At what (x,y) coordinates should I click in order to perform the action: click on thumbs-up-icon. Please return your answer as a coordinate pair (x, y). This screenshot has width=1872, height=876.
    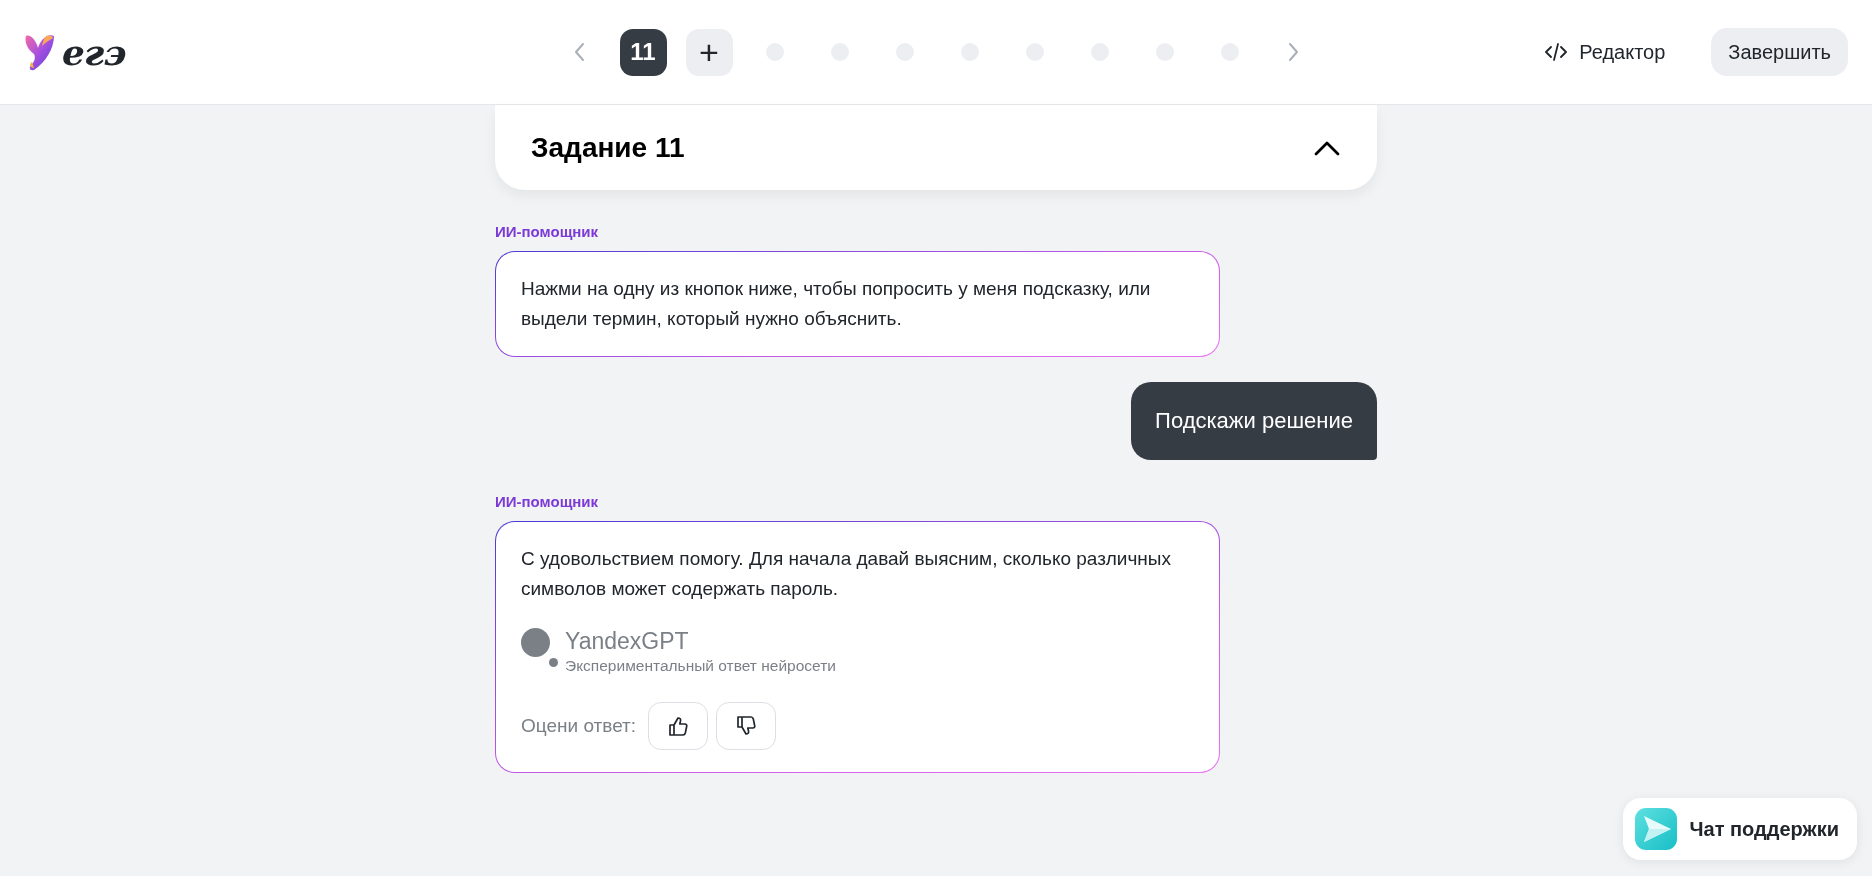
    Looking at the image, I should click on (678, 726).